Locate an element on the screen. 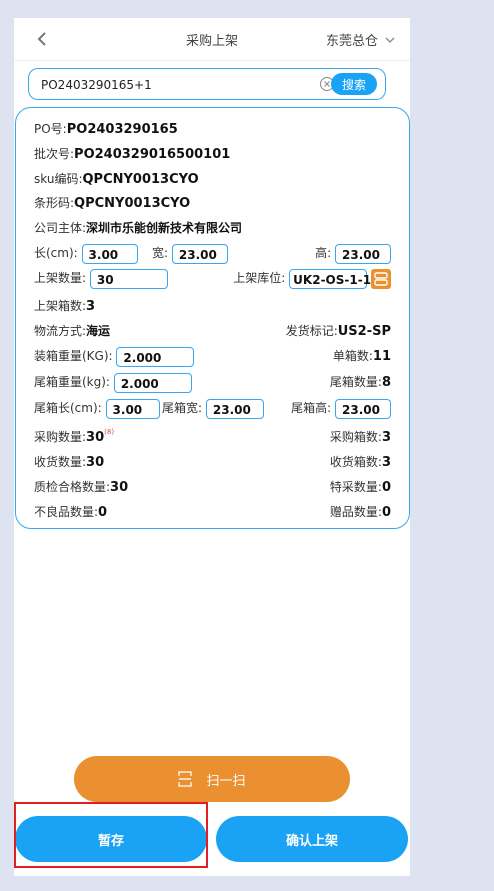 Image resolution: width=494 pixels, height=891 pixels. batch-value: PO240329016500101 is located at coordinates (152, 154).